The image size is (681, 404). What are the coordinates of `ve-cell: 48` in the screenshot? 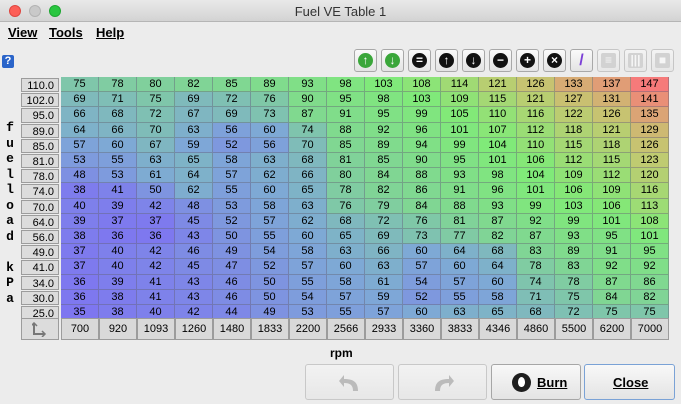 It's located at (194, 206).